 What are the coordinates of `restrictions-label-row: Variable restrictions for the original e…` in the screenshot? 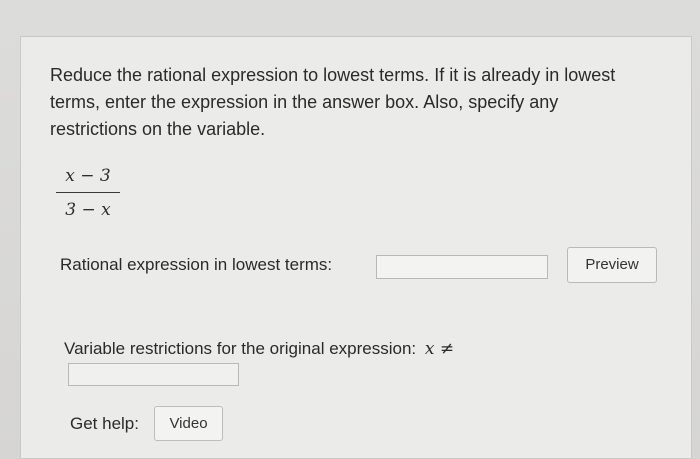 It's located at (259, 349).